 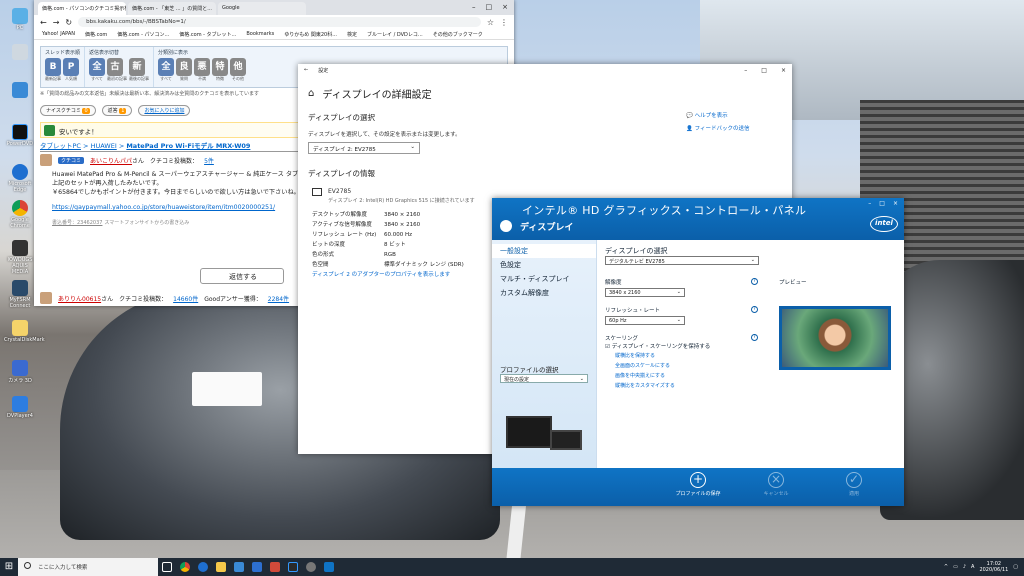 What do you see at coordinates (104, 146) in the screenshot?
I see `breadcrumb-link: HUAWEI` at bounding box center [104, 146].